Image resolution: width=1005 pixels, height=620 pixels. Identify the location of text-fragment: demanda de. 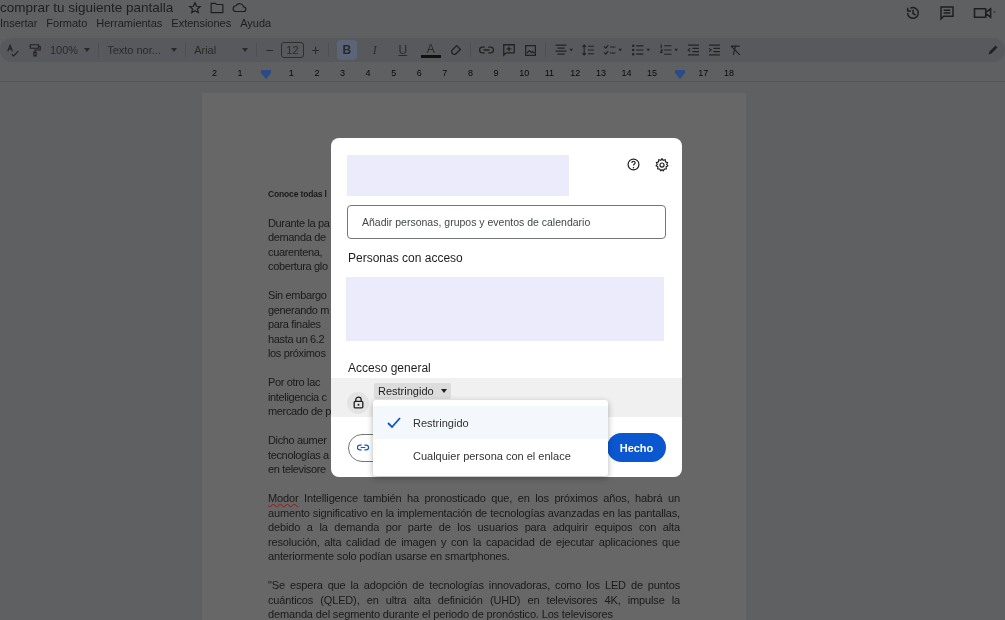
(297, 237).